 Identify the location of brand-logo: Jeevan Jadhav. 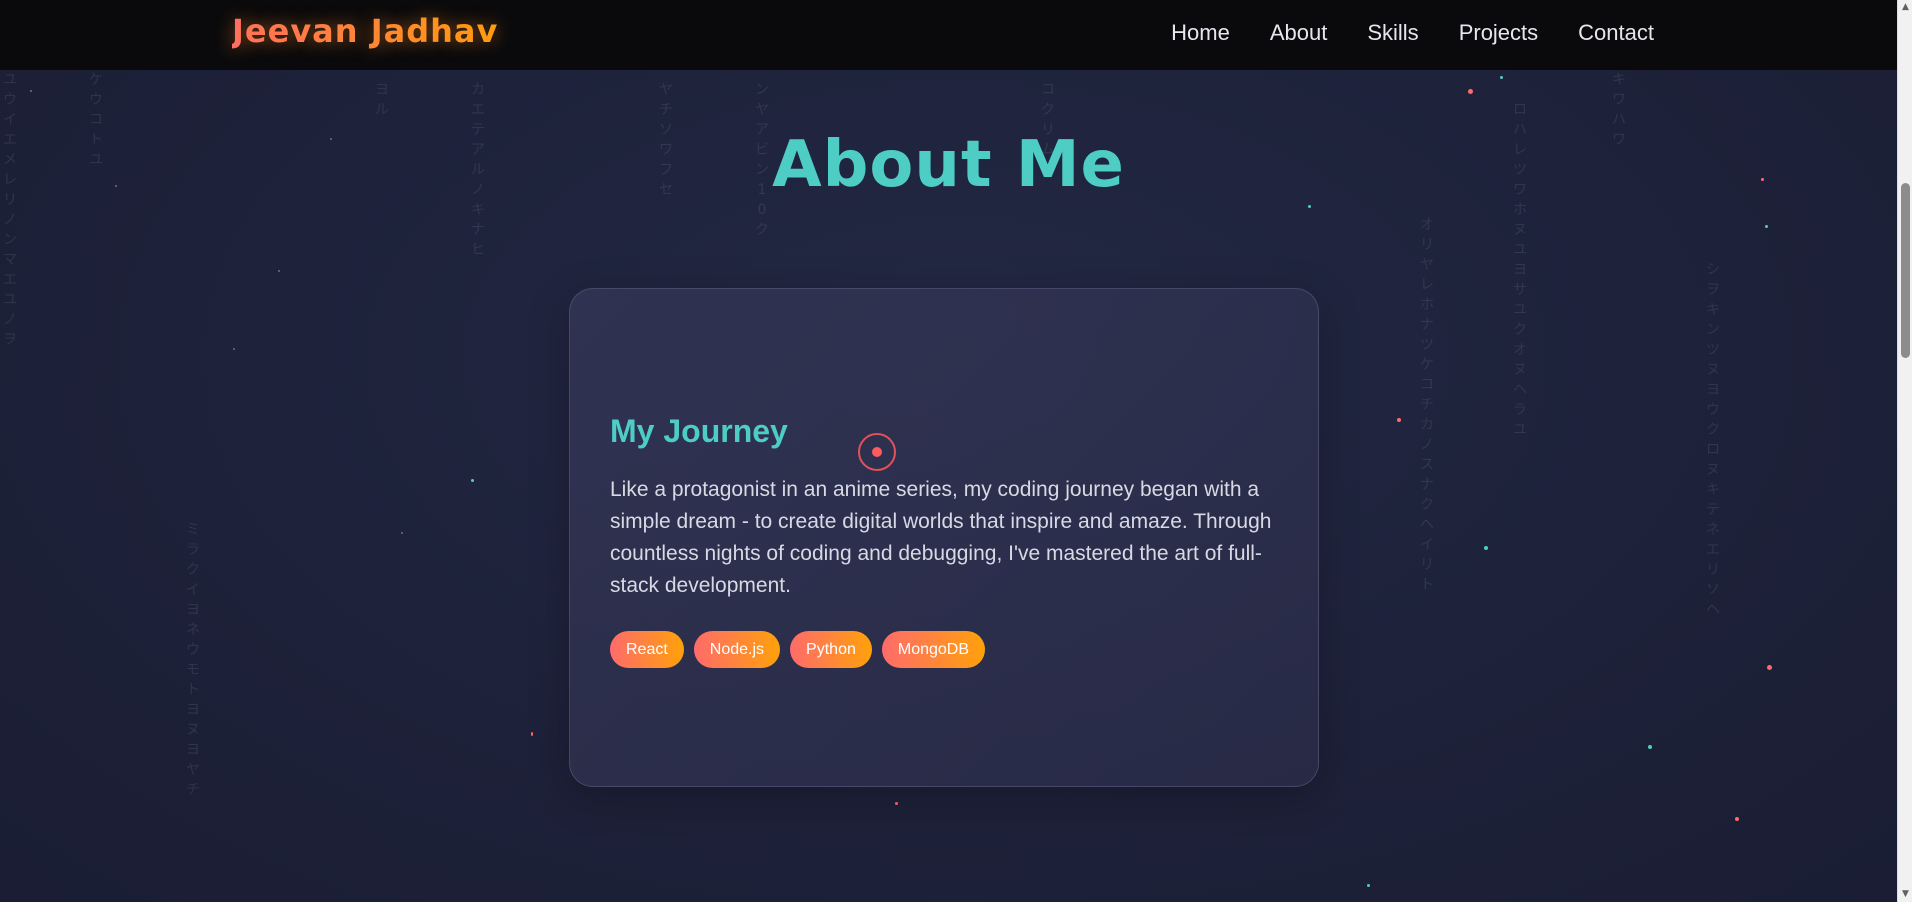
(365, 31).